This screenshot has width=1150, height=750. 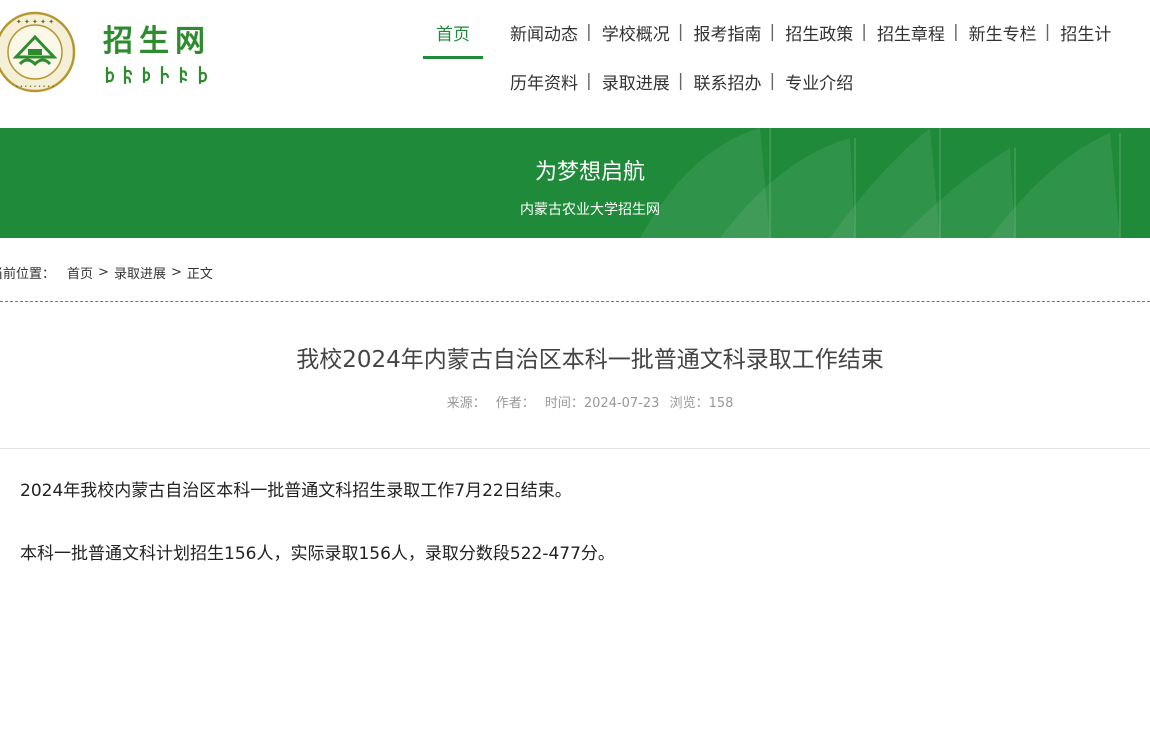 What do you see at coordinates (199, 274) in the screenshot?
I see `breadcrumb-current: 正文` at bounding box center [199, 274].